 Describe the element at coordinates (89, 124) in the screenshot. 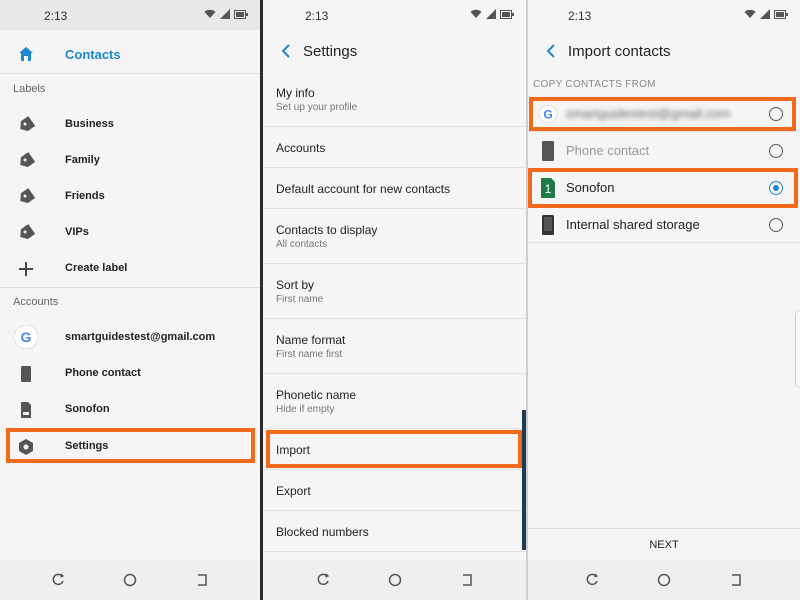

I see `drawer-item-label: Business` at that location.